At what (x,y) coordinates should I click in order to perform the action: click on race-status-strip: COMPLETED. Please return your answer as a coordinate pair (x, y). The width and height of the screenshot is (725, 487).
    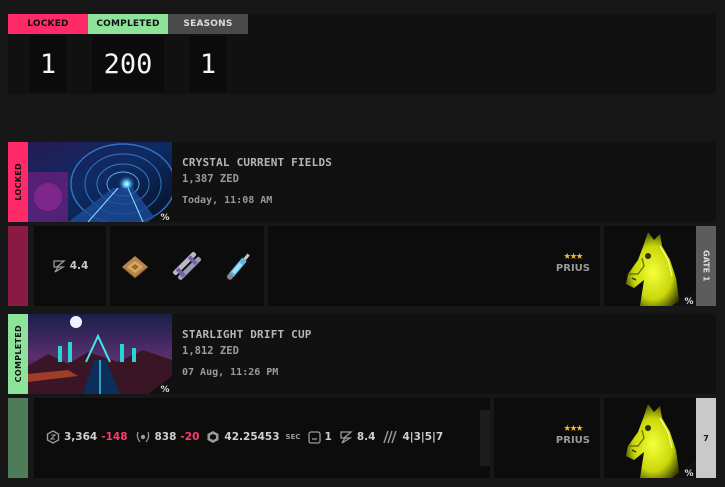
    Looking at the image, I should click on (18, 354).